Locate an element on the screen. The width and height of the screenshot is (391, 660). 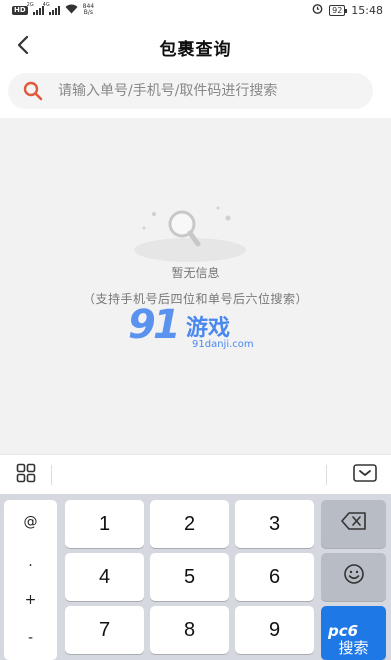
network-speed-unit: B/s is located at coordinates (88, 12).